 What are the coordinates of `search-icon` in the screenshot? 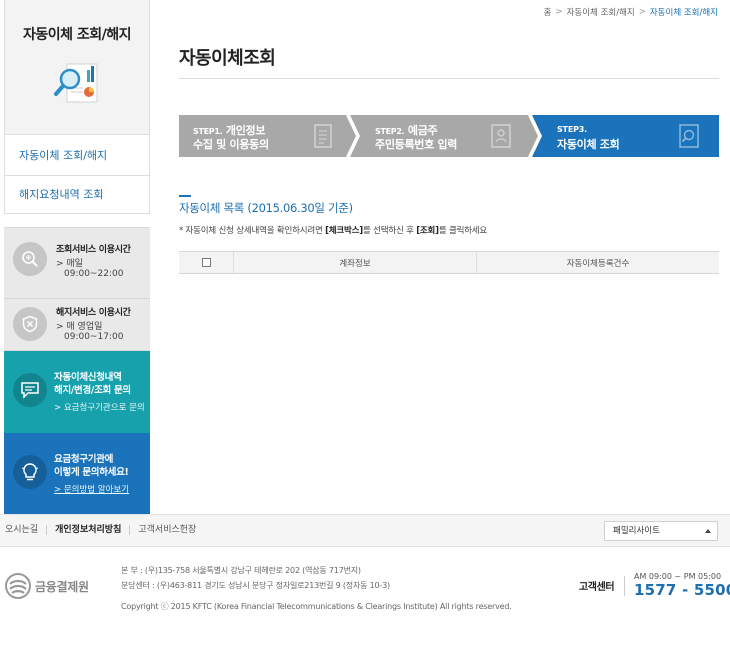 It's located at (30, 259).